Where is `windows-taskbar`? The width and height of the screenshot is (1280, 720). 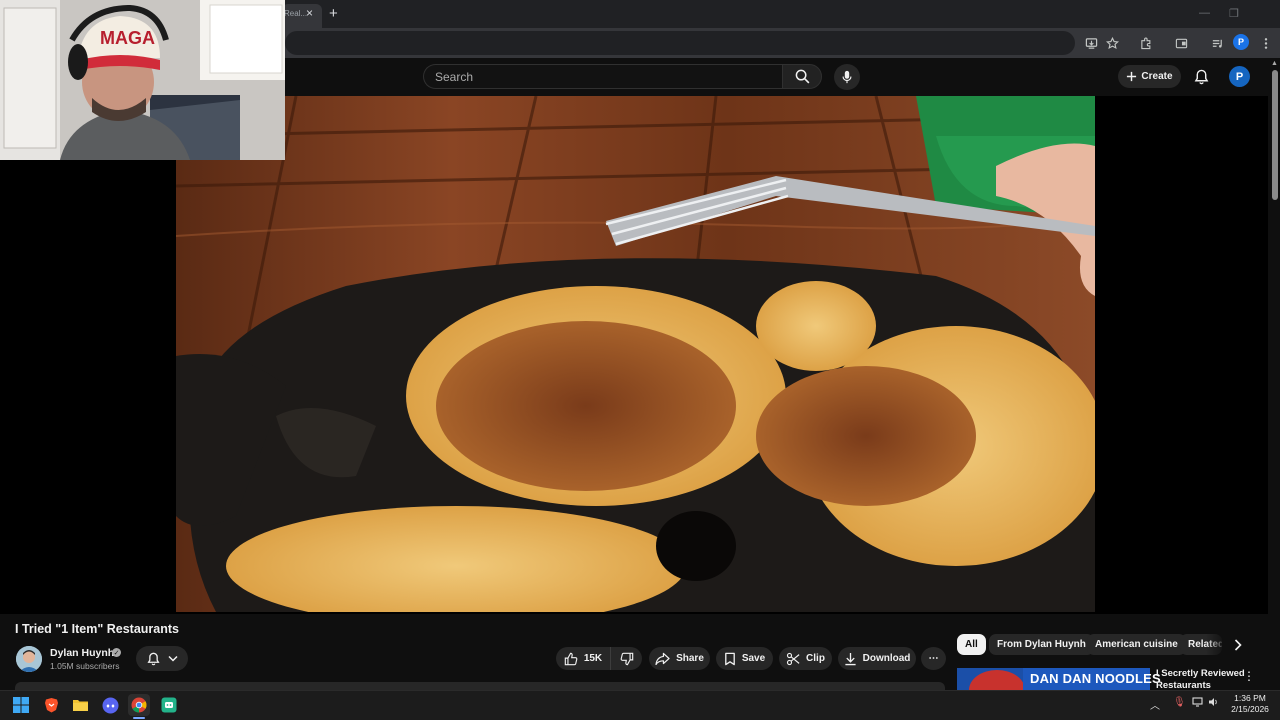 windows-taskbar is located at coordinates (640, 705).